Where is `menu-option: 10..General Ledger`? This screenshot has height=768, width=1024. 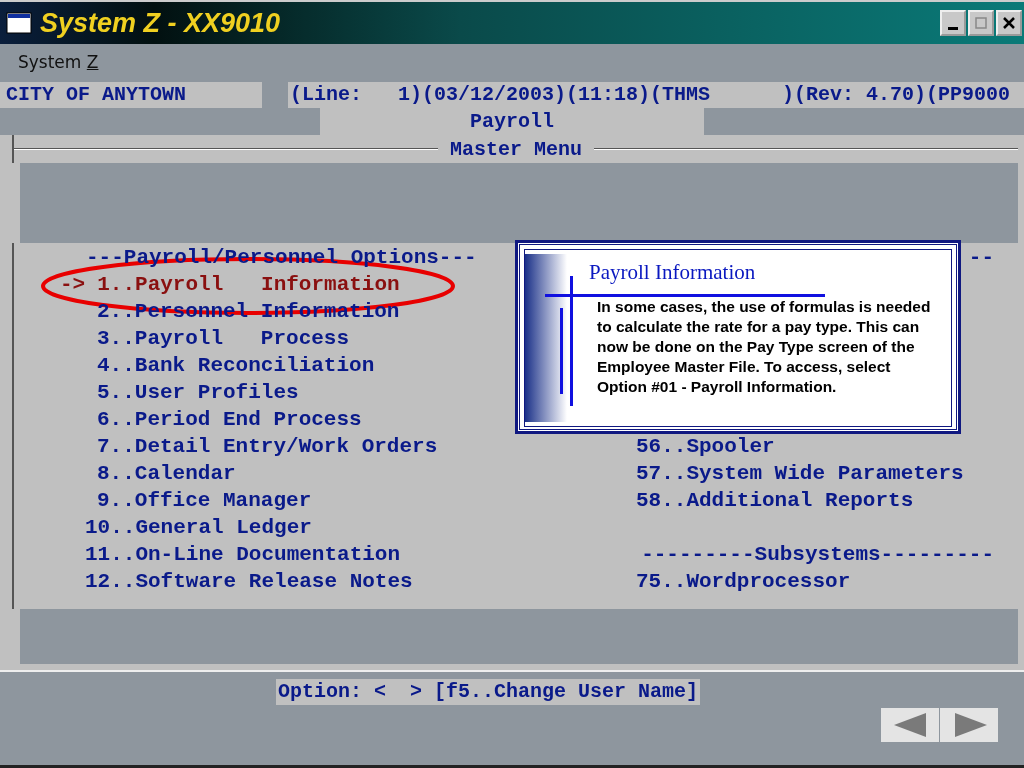 menu-option: 10..General Ledger is located at coordinates (198, 527).